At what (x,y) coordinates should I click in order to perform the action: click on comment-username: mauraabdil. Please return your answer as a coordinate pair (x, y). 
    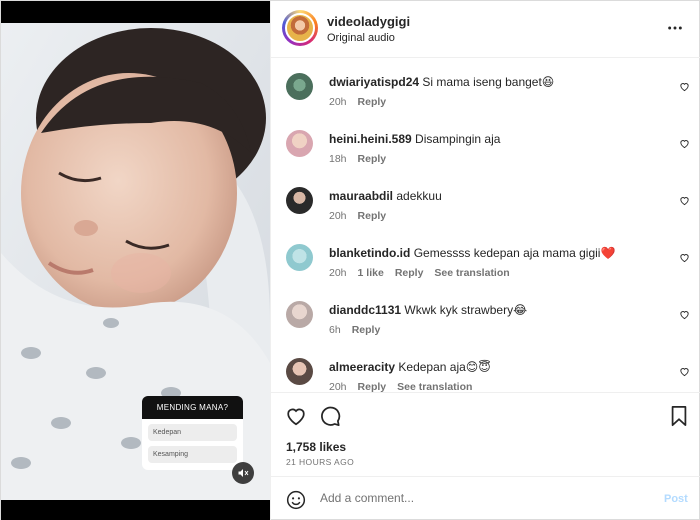
    Looking at the image, I should click on (361, 196).